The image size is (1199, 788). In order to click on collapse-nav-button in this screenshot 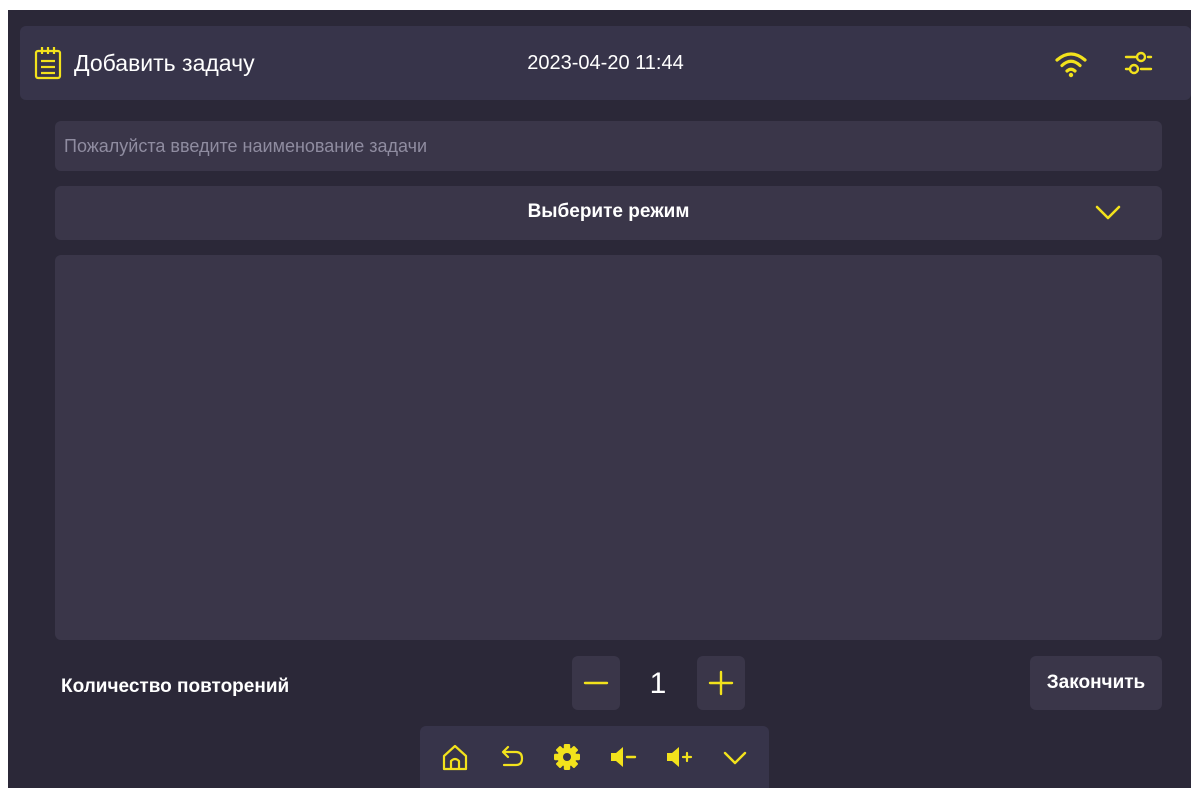, I will do `click(735, 757)`.